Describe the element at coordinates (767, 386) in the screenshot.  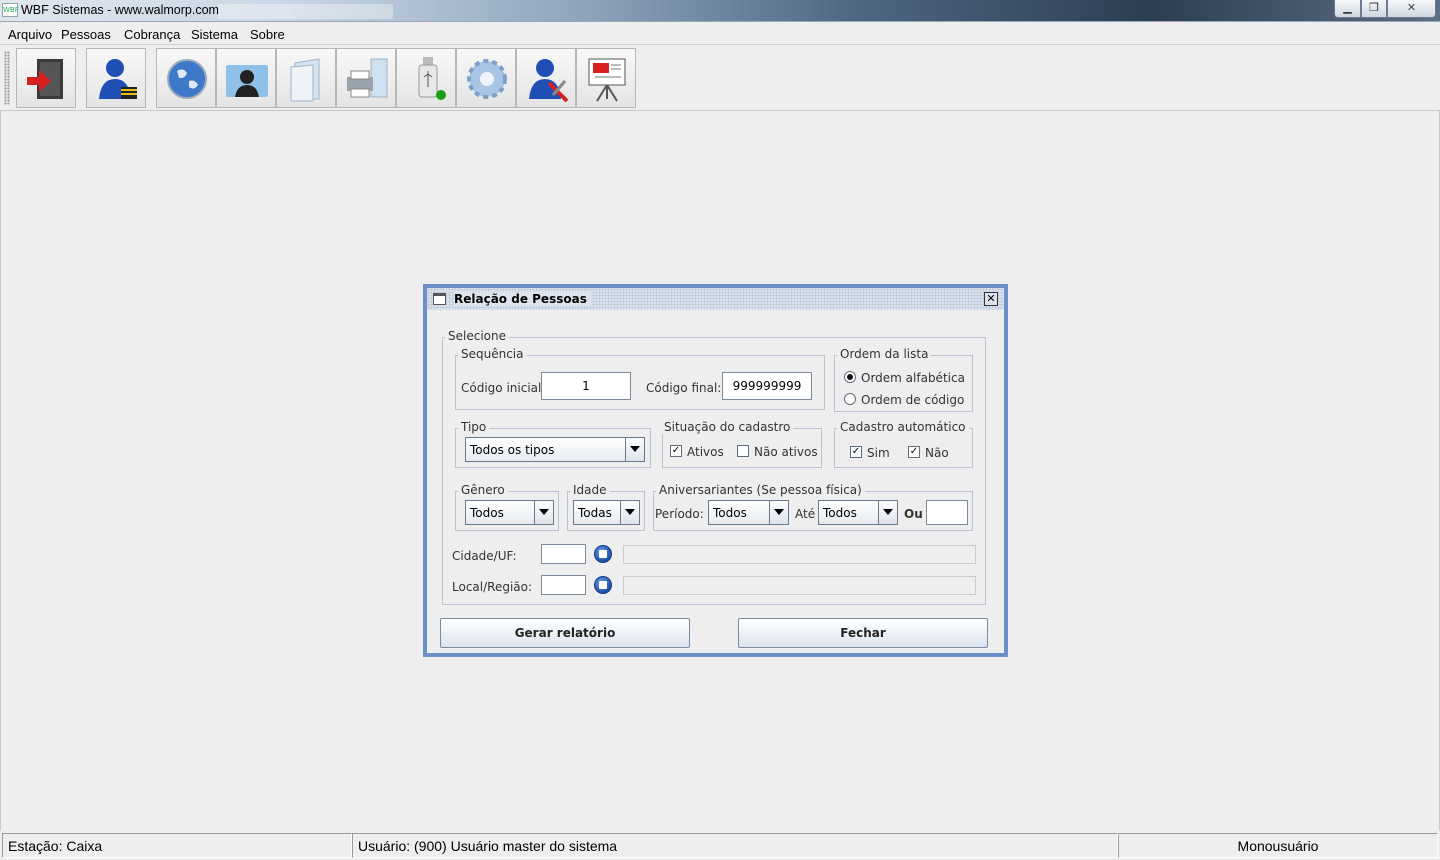
I see `codigo-final-input: 999999999` at that location.